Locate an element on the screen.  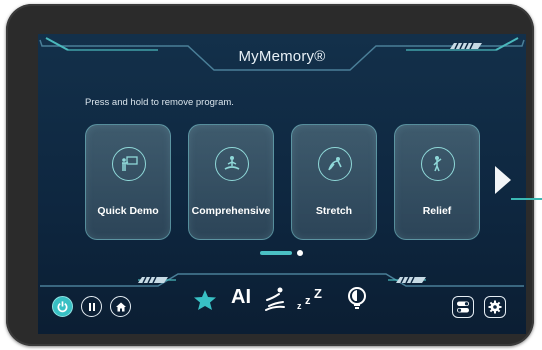
toggle-settings-icon is located at coordinates (463, 307).